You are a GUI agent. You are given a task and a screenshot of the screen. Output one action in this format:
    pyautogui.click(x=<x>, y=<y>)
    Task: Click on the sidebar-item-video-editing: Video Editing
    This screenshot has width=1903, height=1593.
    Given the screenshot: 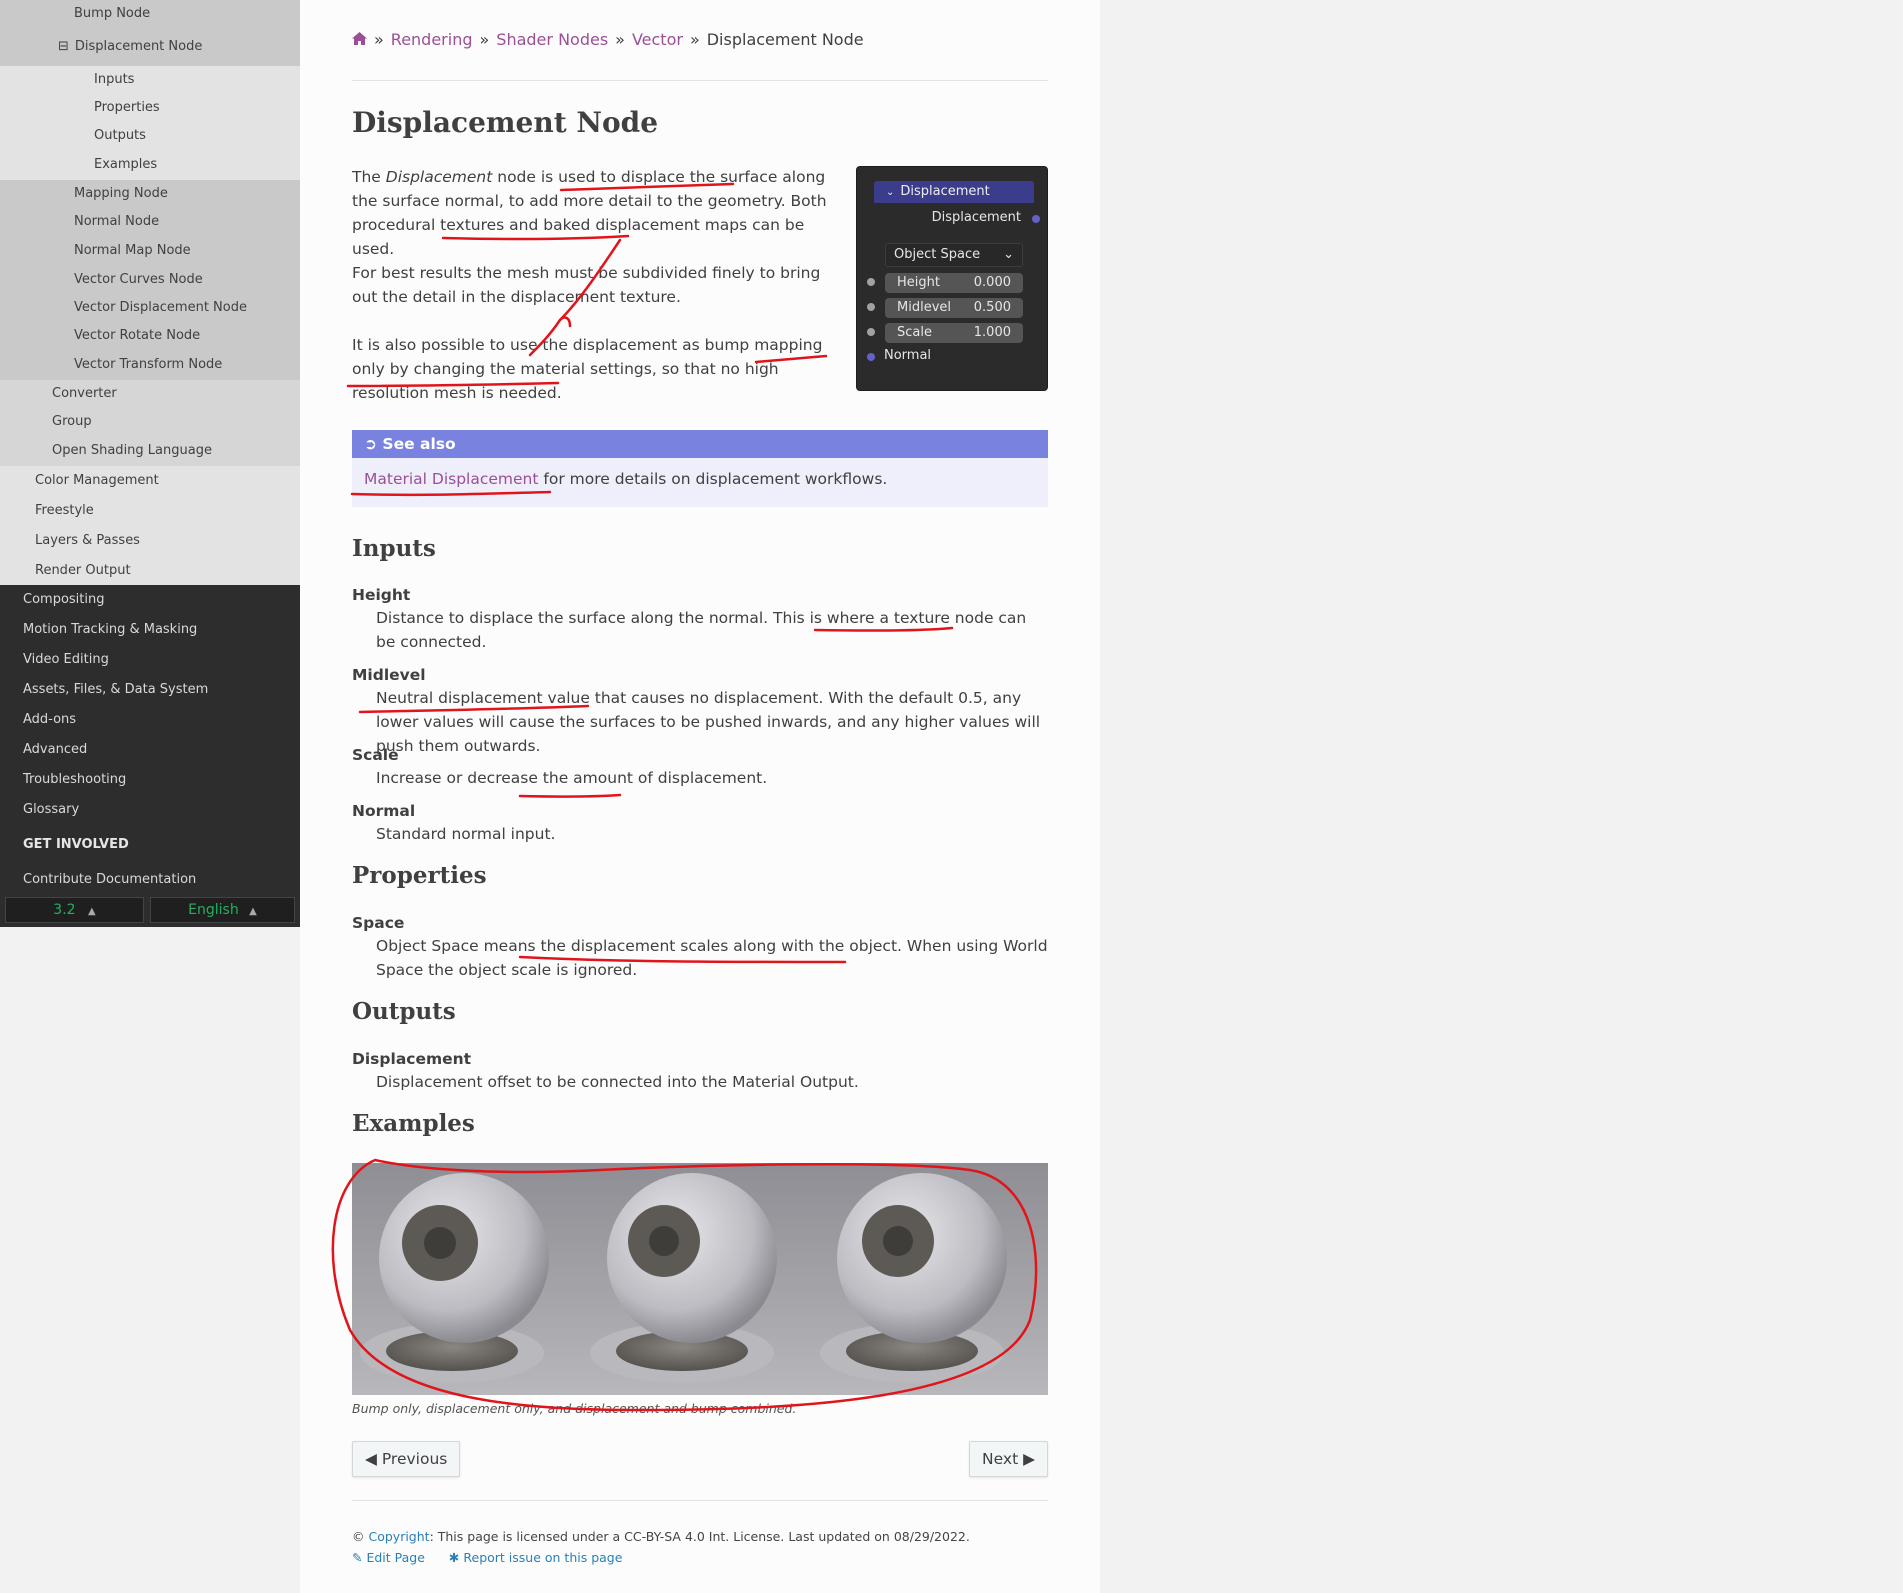 What is the action you would take?
    pyautogui.click(x=150, y=660)
    